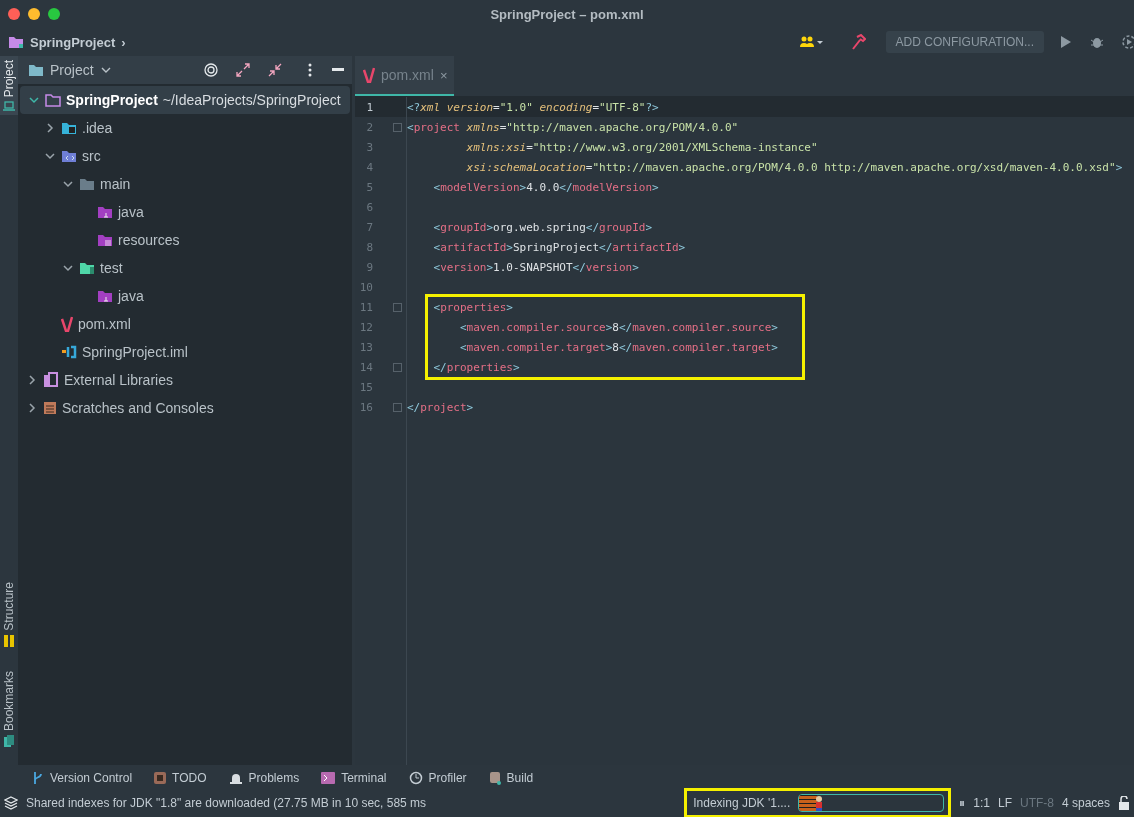 This screenshot has width=1134, height=817. What do you see at coordinates (235, 778) in the screenshot?
I see `alarm-icon` at bounding box center [235, 778].